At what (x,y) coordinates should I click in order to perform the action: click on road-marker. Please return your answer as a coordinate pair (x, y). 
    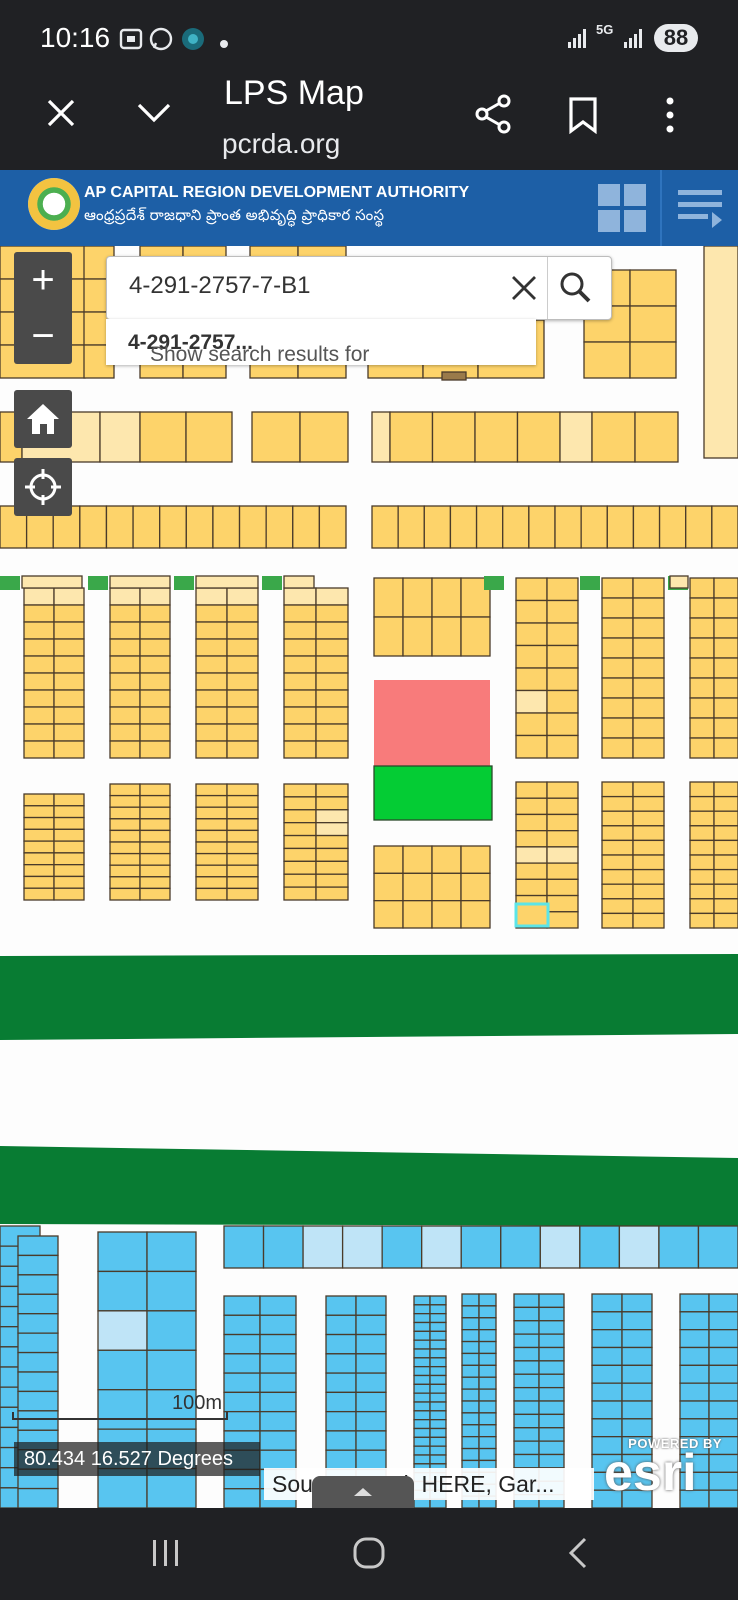
    Looking at the image, I should click on (98, 583).